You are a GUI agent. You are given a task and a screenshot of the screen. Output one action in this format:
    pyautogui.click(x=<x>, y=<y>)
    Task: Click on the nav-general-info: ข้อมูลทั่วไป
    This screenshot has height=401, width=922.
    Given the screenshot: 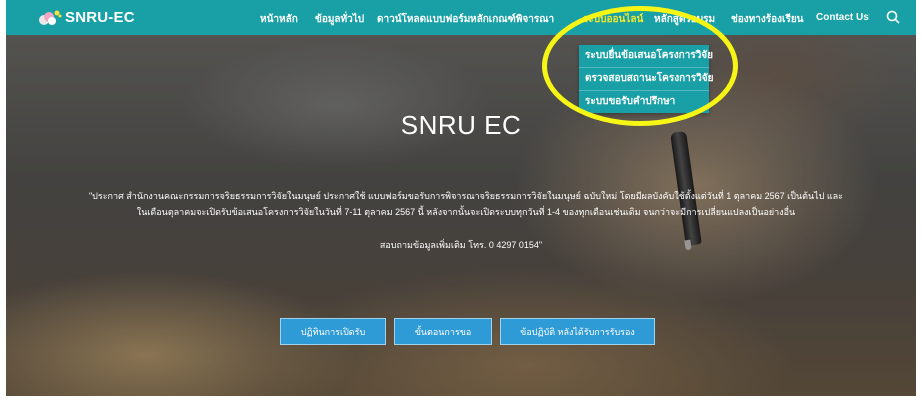 What is the action you would take?
    pyautogui.click(x=339, y=19)
    